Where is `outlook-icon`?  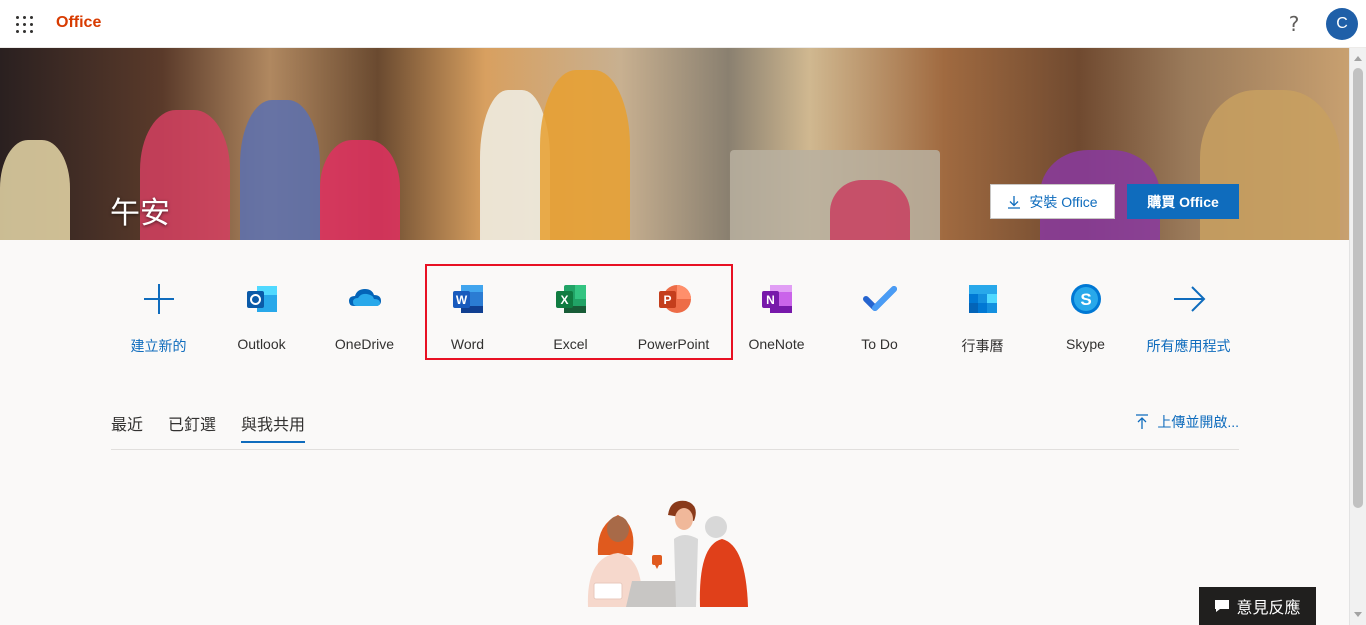
outlook-icon is located at coordinates (262, 299).